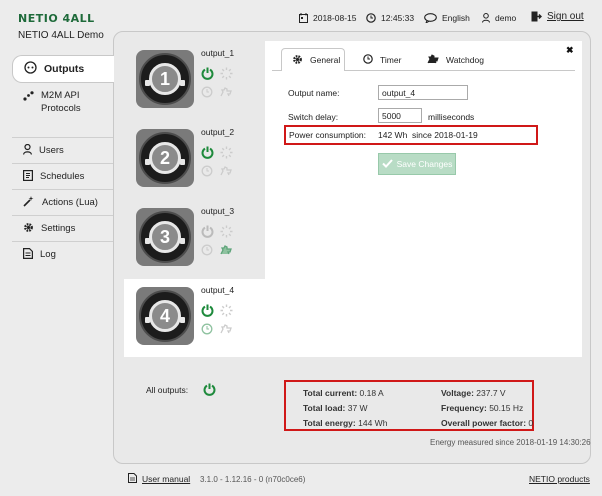  What do you see at coordinates (209, 390) in the screenshot?
I see `all-outputs-power-icon` at bounding box center [209, 390].